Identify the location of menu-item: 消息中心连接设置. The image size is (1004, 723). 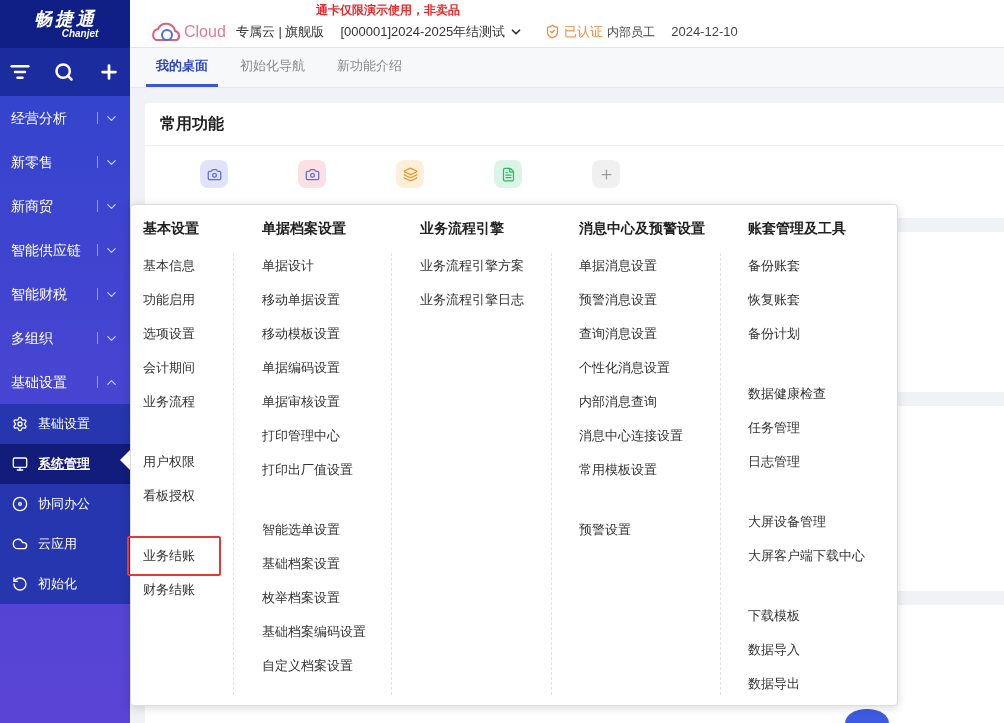
(631, 436).